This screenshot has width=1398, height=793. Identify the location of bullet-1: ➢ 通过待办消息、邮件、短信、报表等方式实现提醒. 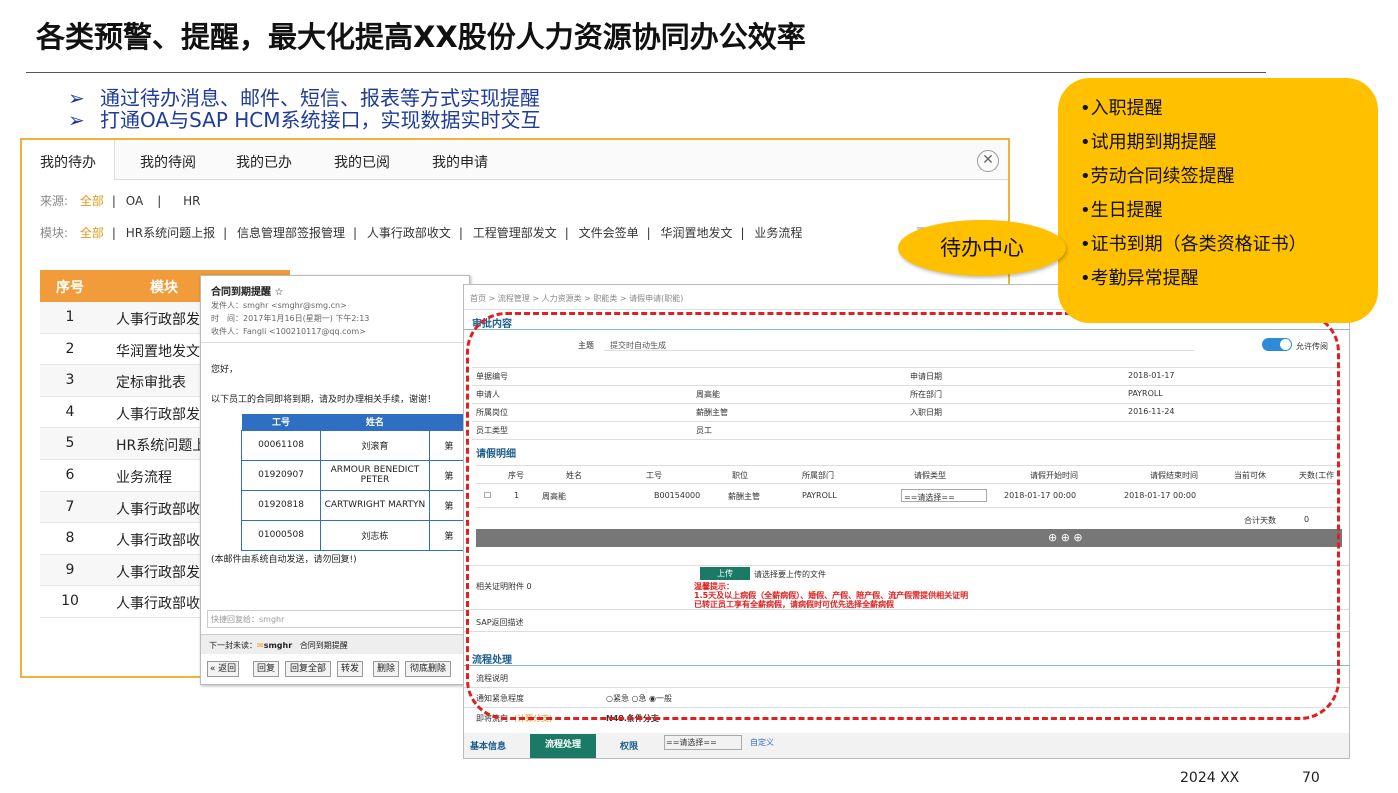
(304, 98).